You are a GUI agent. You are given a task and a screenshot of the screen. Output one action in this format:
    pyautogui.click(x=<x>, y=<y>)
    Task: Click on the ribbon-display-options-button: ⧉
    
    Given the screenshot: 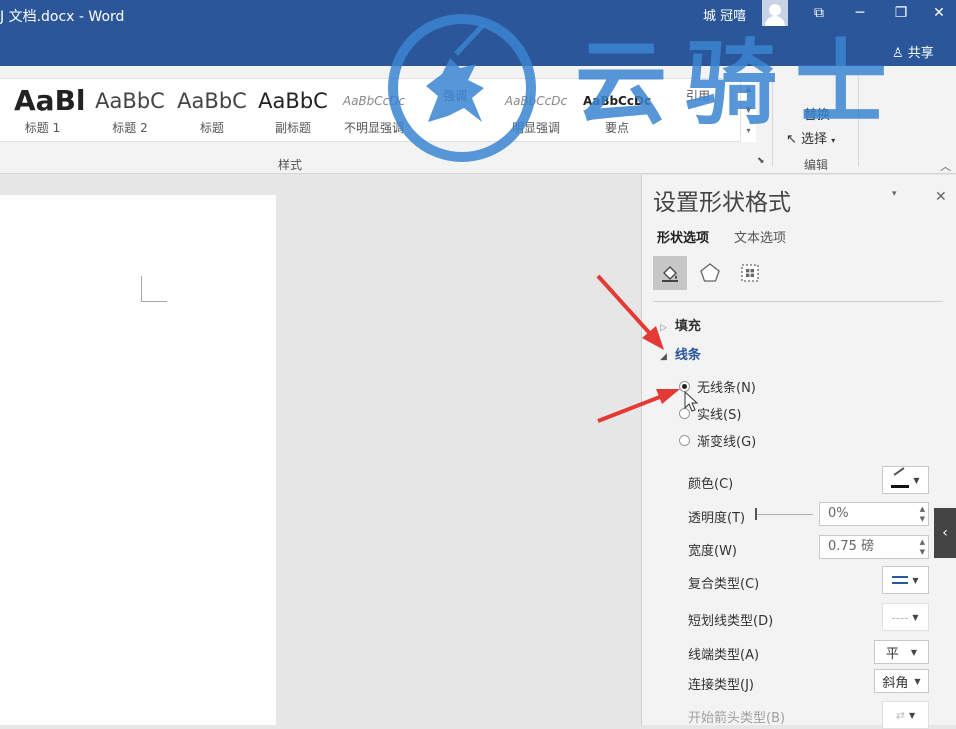 What is the action you would take?
    pyautogui.click(x=819, y=13)
    